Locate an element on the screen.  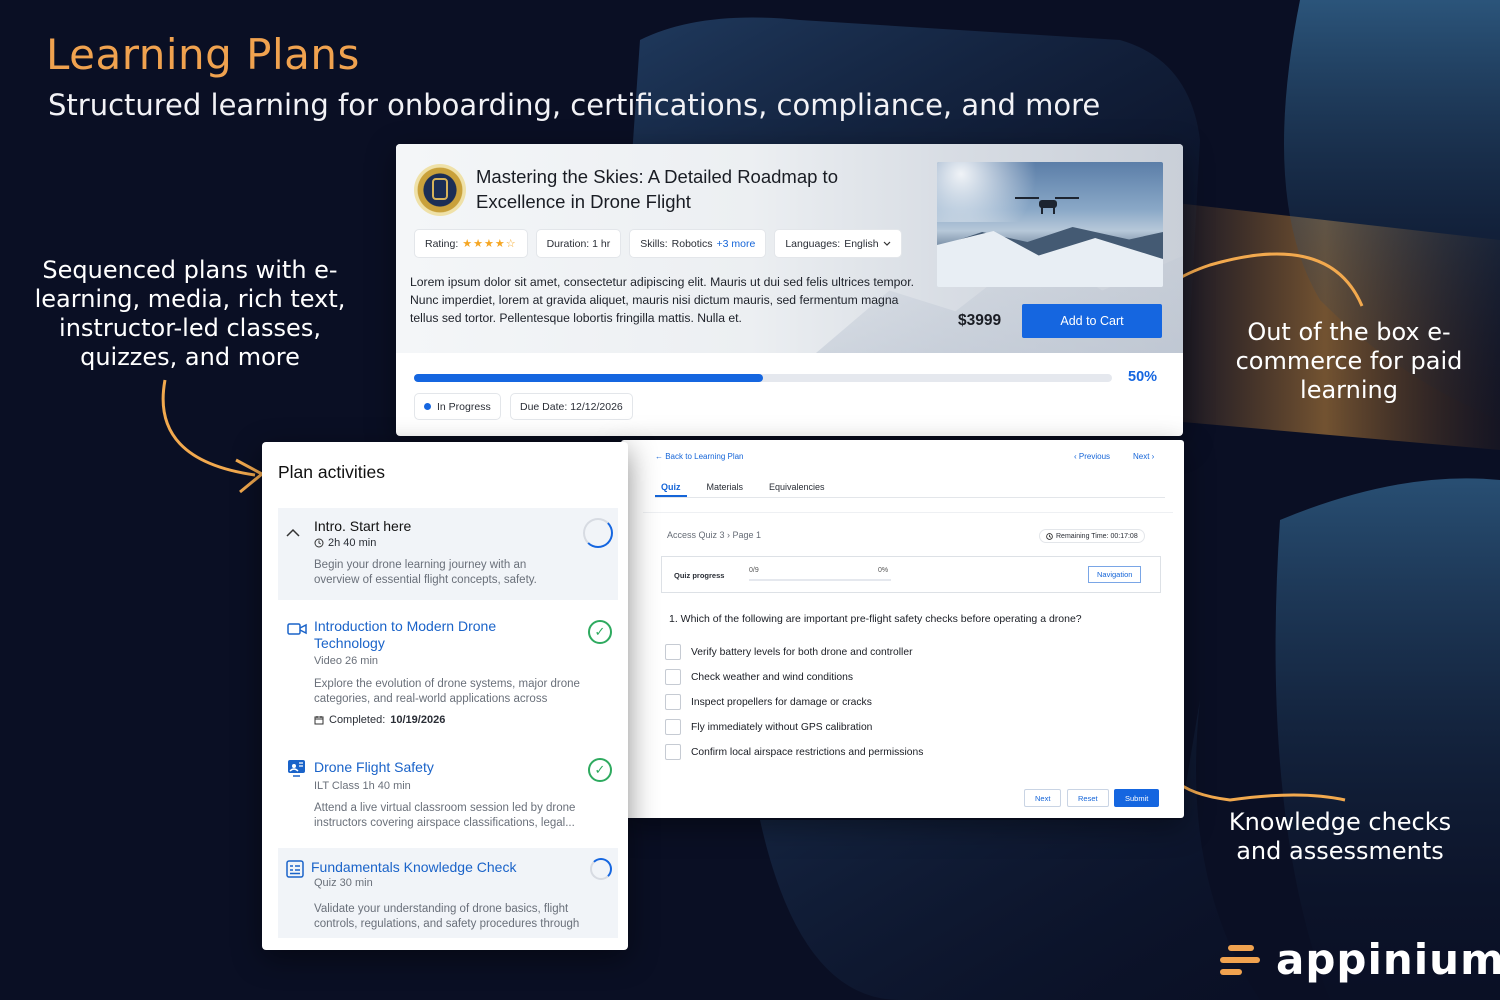
course-progress-bar is located at coordinates (763, 378).